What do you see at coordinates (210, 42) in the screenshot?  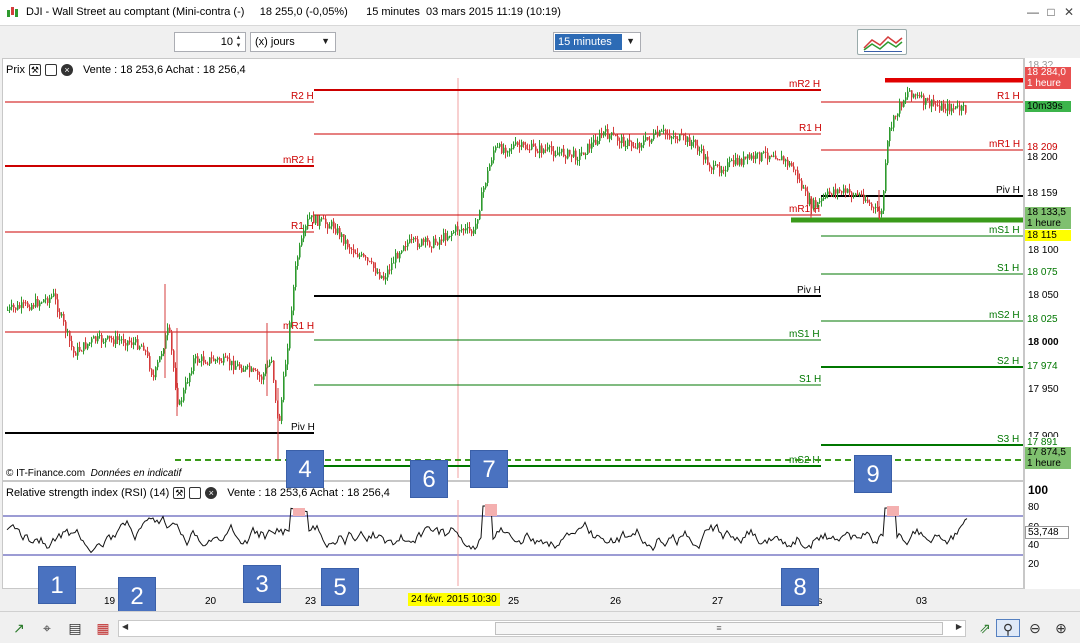 I see `period-count-spinner: 10 ▲ ▼` at bounding box center [210, 42].